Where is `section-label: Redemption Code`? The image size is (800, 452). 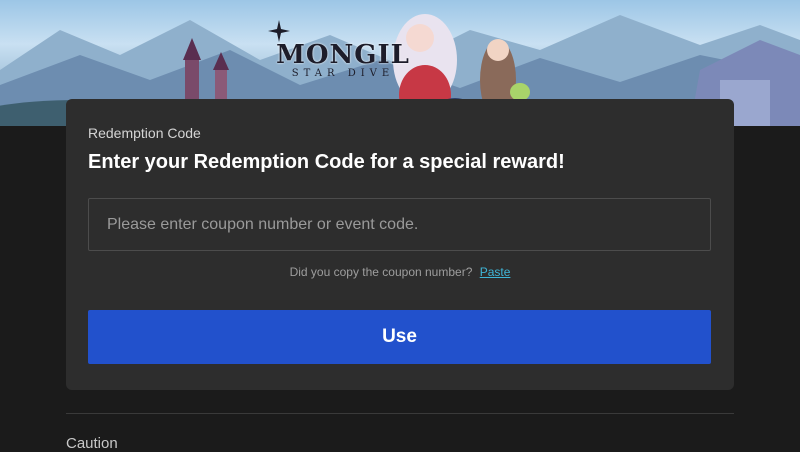 section-label: Redemption Code is located at coordinates (144, 133).